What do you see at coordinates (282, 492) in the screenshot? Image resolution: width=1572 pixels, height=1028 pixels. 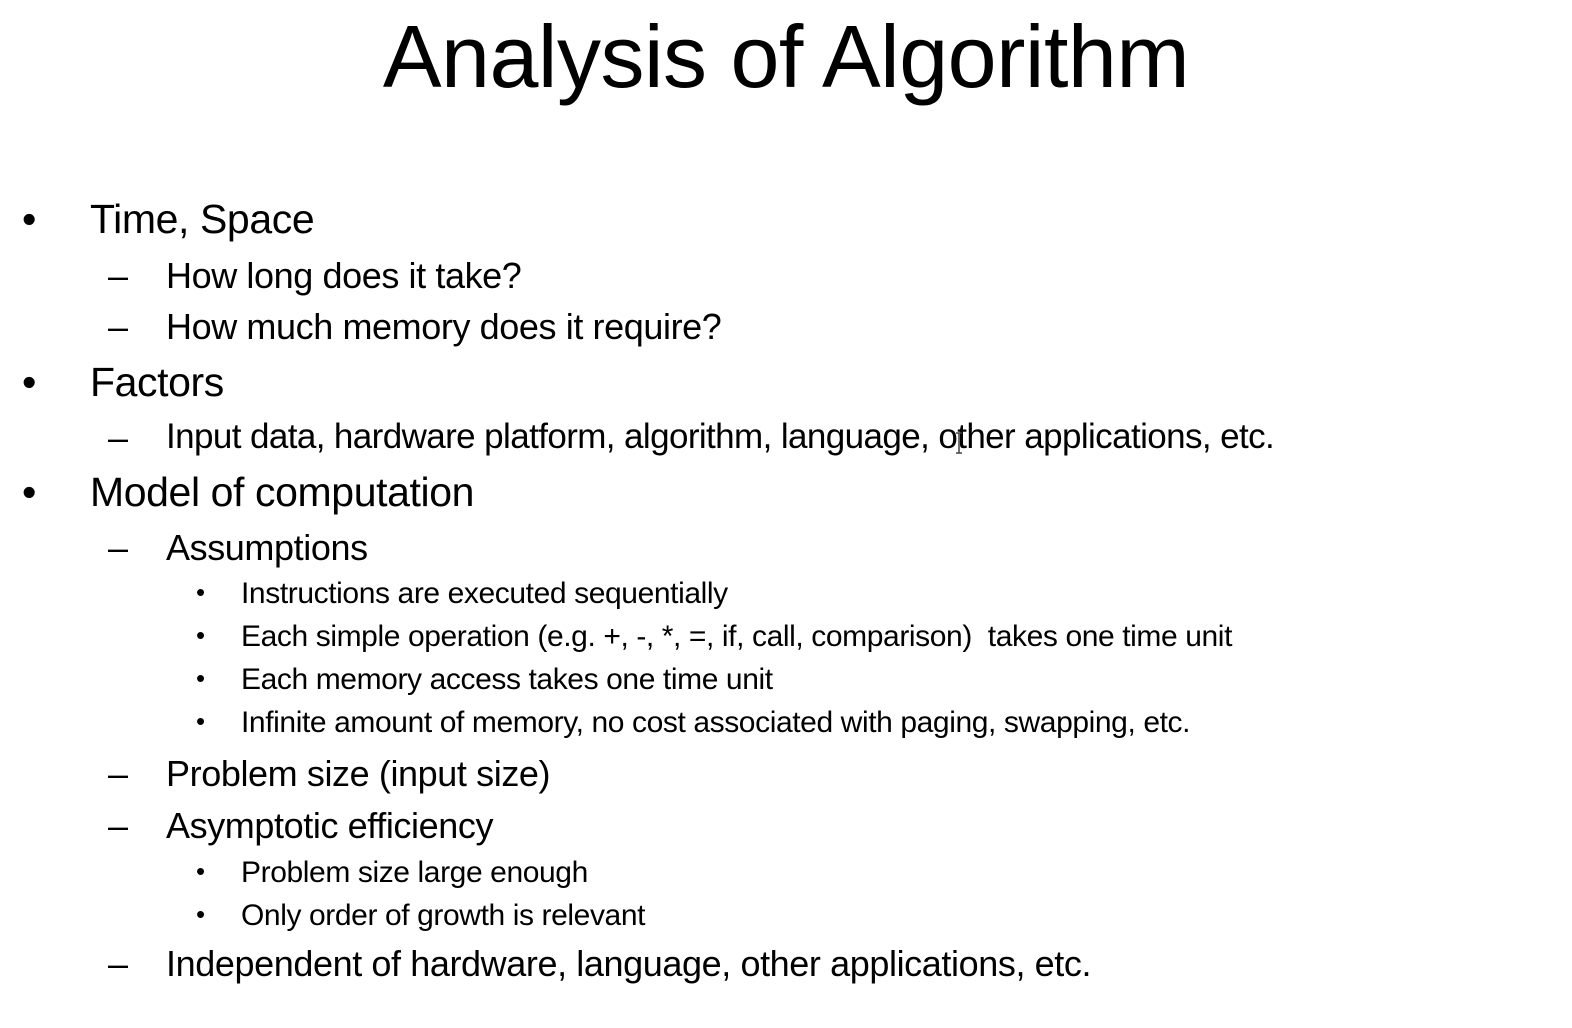 I see `bullet-text: Model of computation` at bounding box center [282, 492].